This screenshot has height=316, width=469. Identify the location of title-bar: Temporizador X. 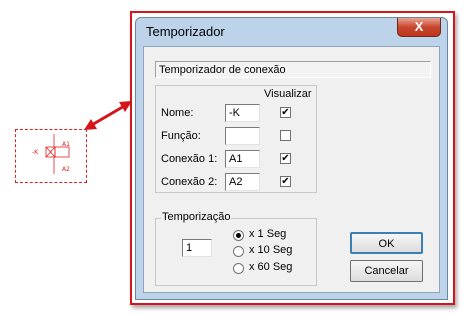
(291, 32).